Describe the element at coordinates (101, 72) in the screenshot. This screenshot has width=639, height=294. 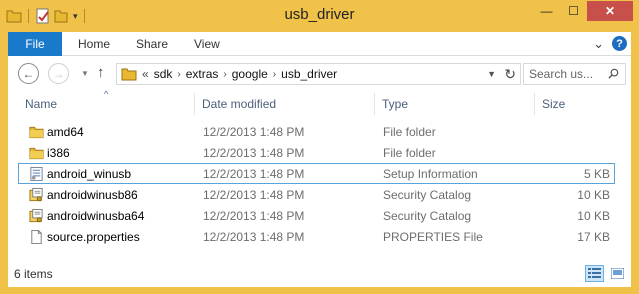
I see `up-button: ↑` at that location.